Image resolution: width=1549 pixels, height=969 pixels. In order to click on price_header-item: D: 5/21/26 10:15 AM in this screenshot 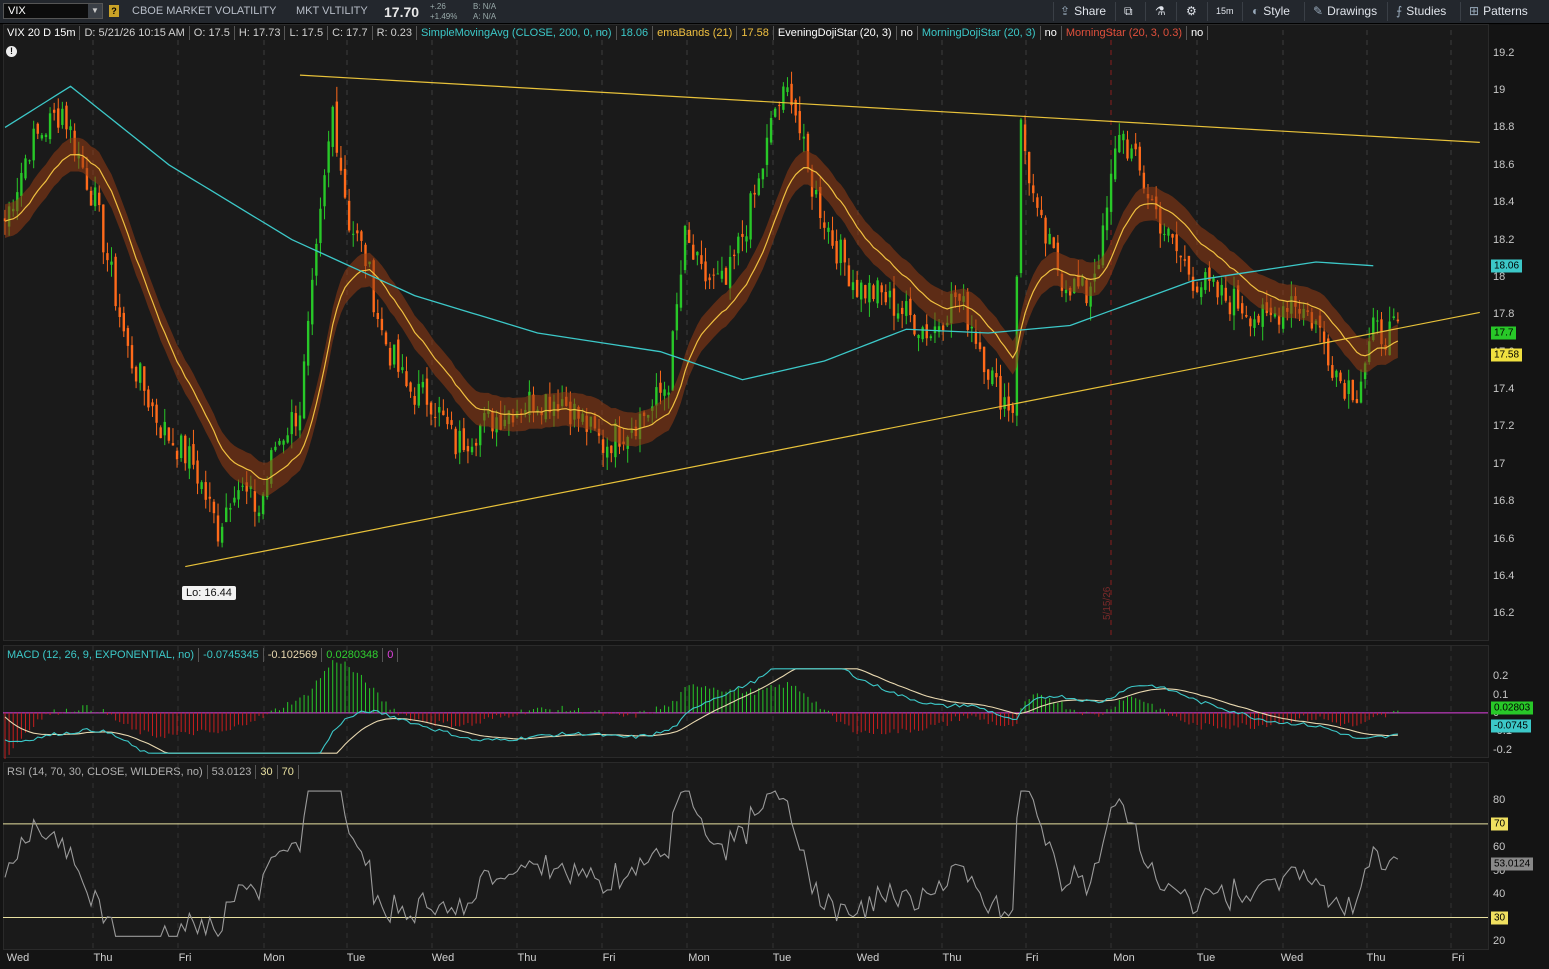, I will do `click(135, 33)`.